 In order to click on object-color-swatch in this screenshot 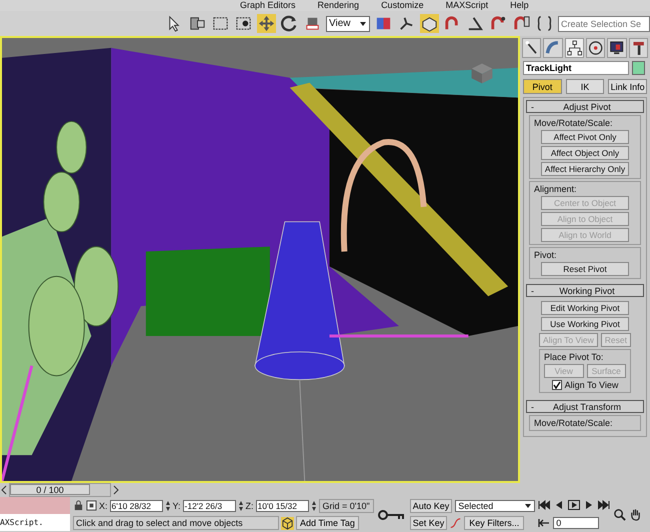, I will do `click(638, 68)`.